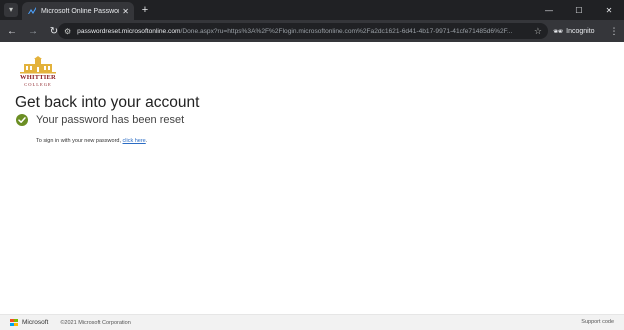 The image size is (624, 330). What do you see at coordinates (609, 10) in the screenshot?
I see `close-window-icon: ✕` at bounding box center [609, 10].